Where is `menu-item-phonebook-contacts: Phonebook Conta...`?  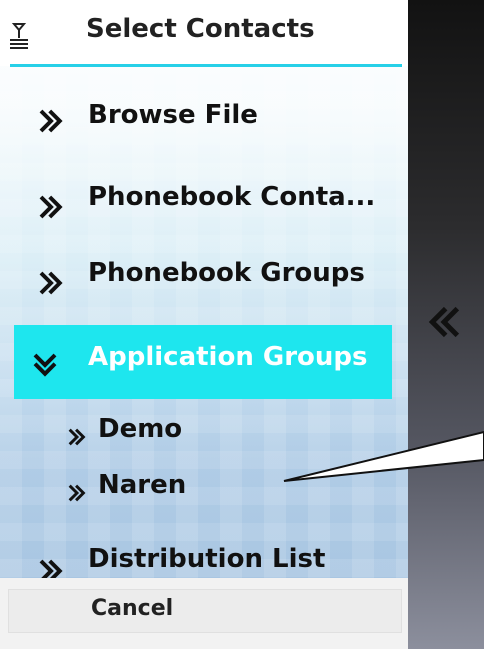 menu-item-phonebook-contacts: Phonebook Conta... is located at coordinates (204, 200).